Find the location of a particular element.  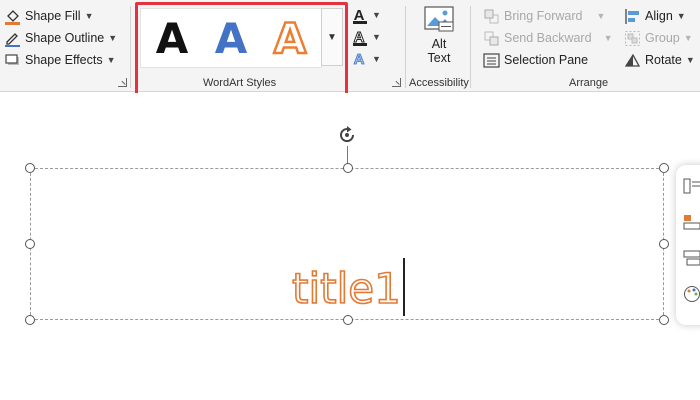

rotate-button: Rotate ▼ is located at coordinates (659, 60).